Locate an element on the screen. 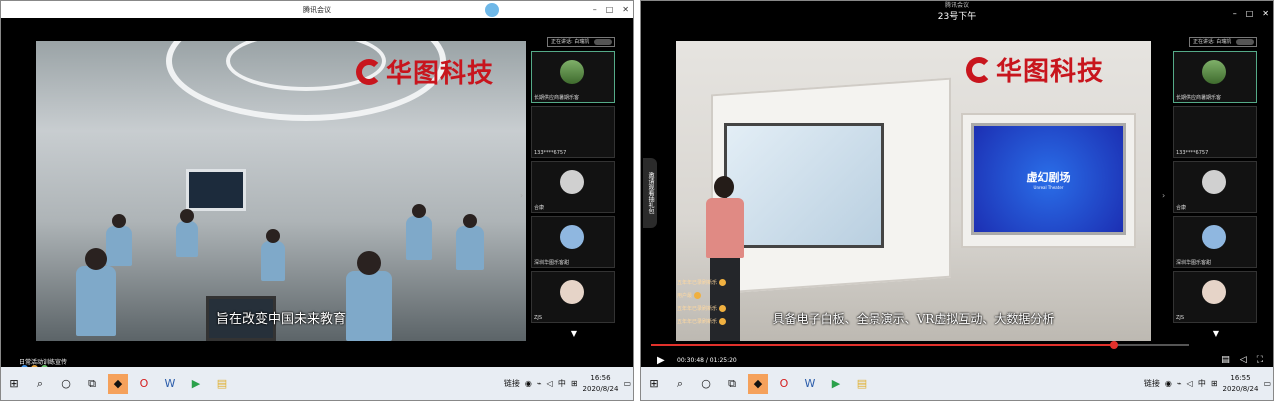 The image size is (1274, 401). video-subtitle: 具备电子白板、全景演示、VR虚拟互动、大数据分析 is located at coordinates (913, 319).